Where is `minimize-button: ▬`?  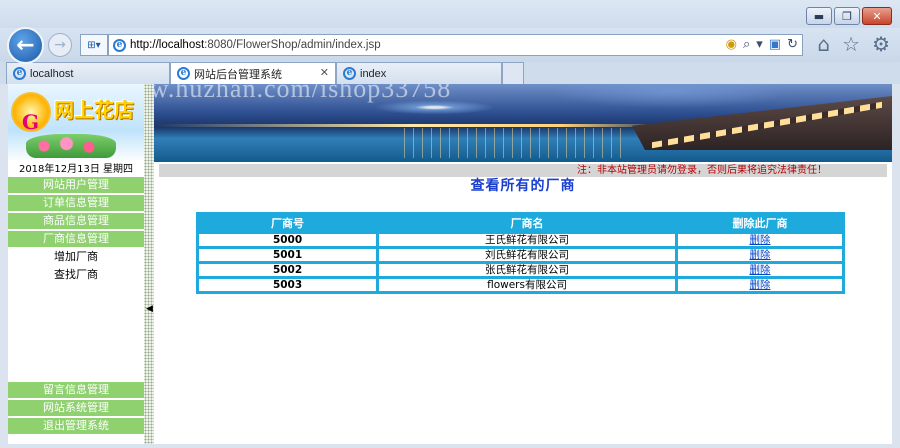 minimize-button: ▬ is located at coordinates (819, 16).